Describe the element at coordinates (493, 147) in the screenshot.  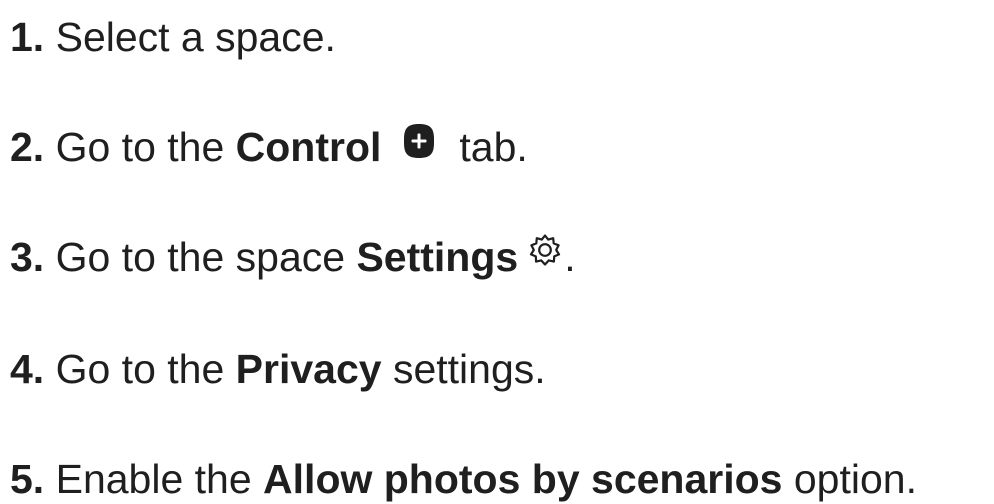
I see `step-text-after: tab.` at that location.